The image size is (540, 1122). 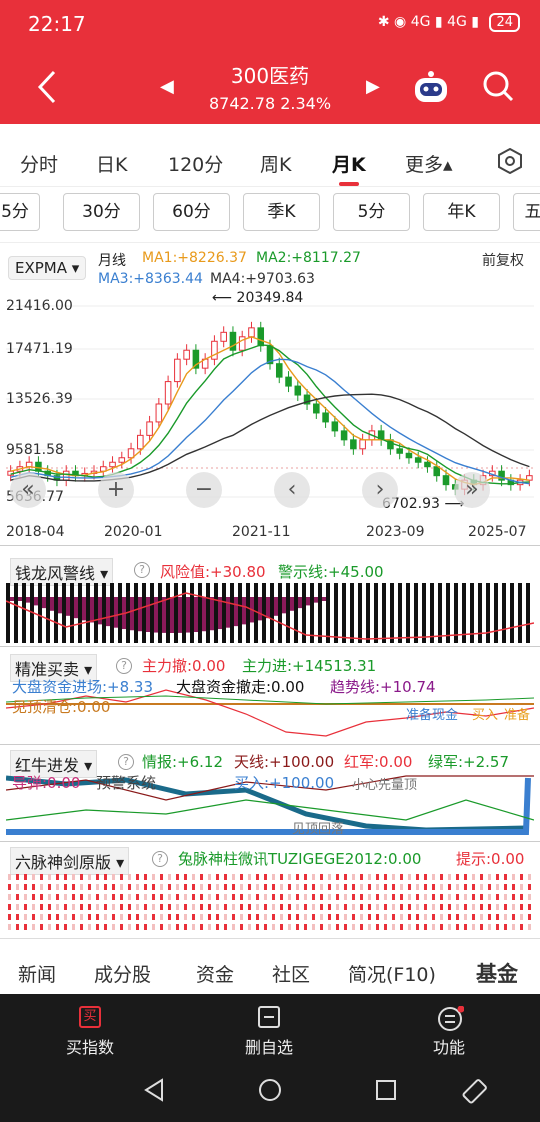 I want to click on remove-watchlist-button: 删自选, so click(x=269, y=1046).